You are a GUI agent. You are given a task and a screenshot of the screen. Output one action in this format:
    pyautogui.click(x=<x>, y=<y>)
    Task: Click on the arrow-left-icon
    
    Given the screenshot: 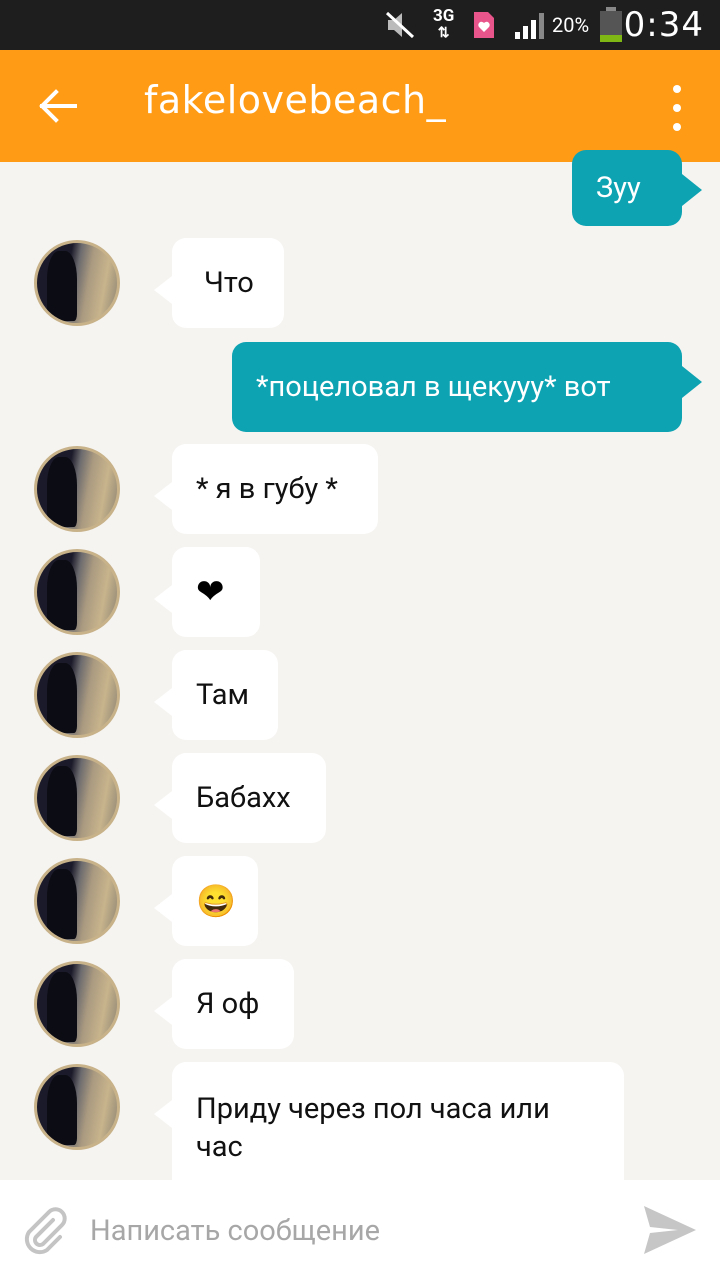 What is the action you would take?
    pyautogui.click(x=58, y=106)
    